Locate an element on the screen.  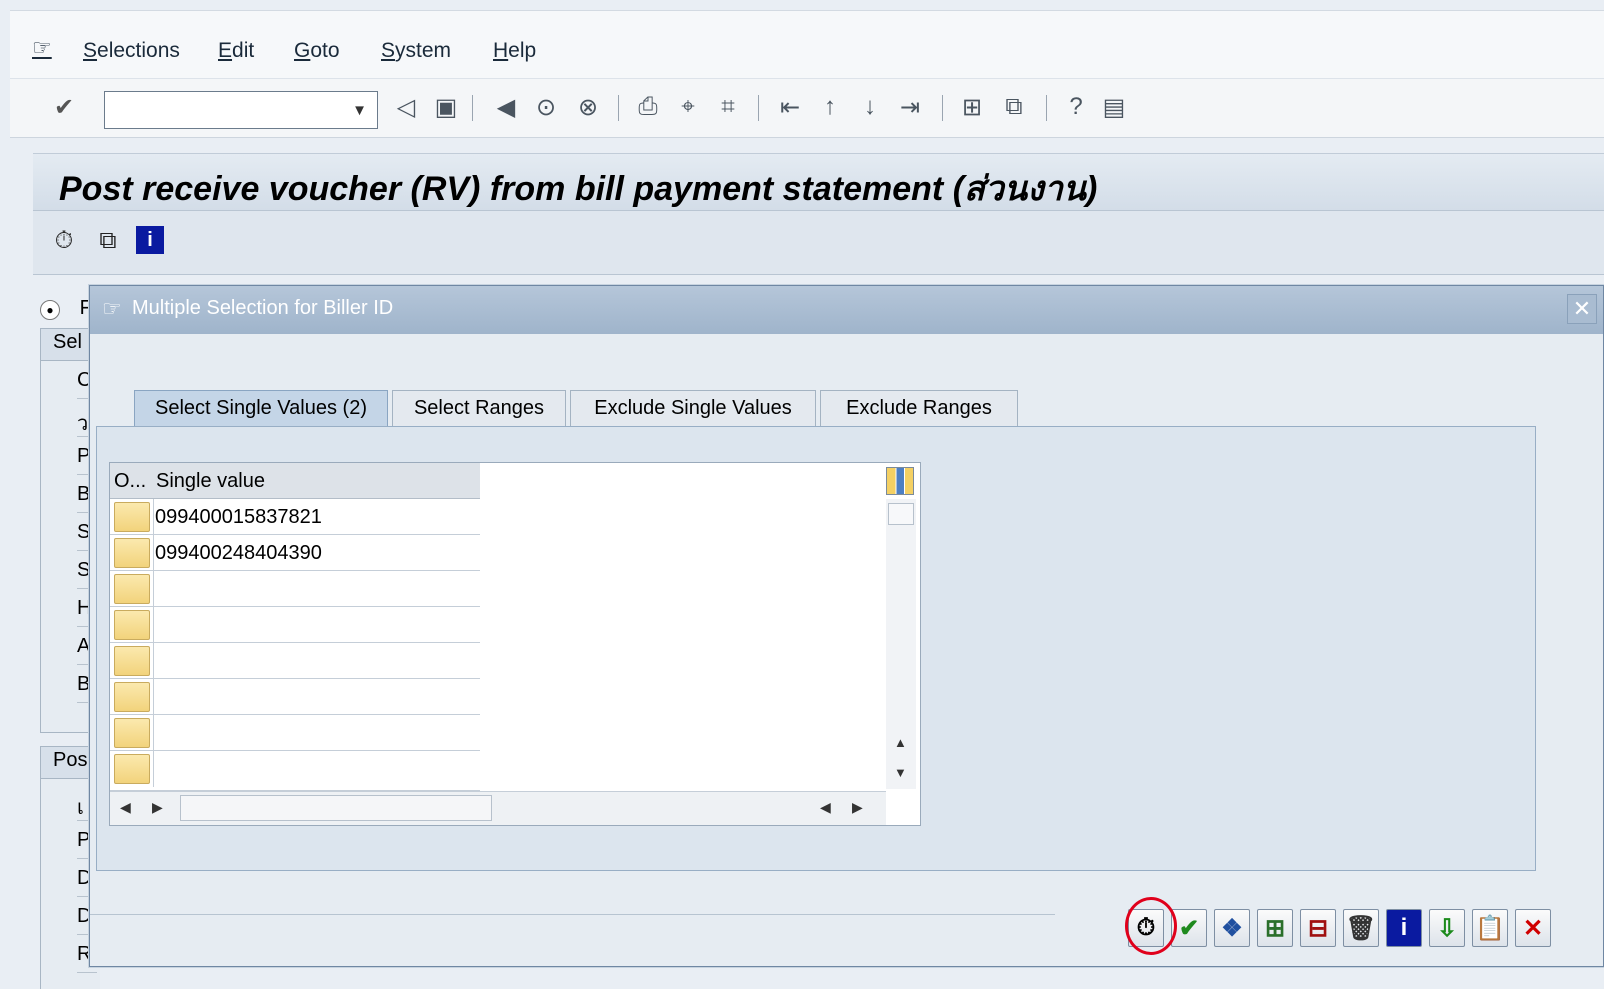
close-button: ✕ is located at coordinates (1582, 309).